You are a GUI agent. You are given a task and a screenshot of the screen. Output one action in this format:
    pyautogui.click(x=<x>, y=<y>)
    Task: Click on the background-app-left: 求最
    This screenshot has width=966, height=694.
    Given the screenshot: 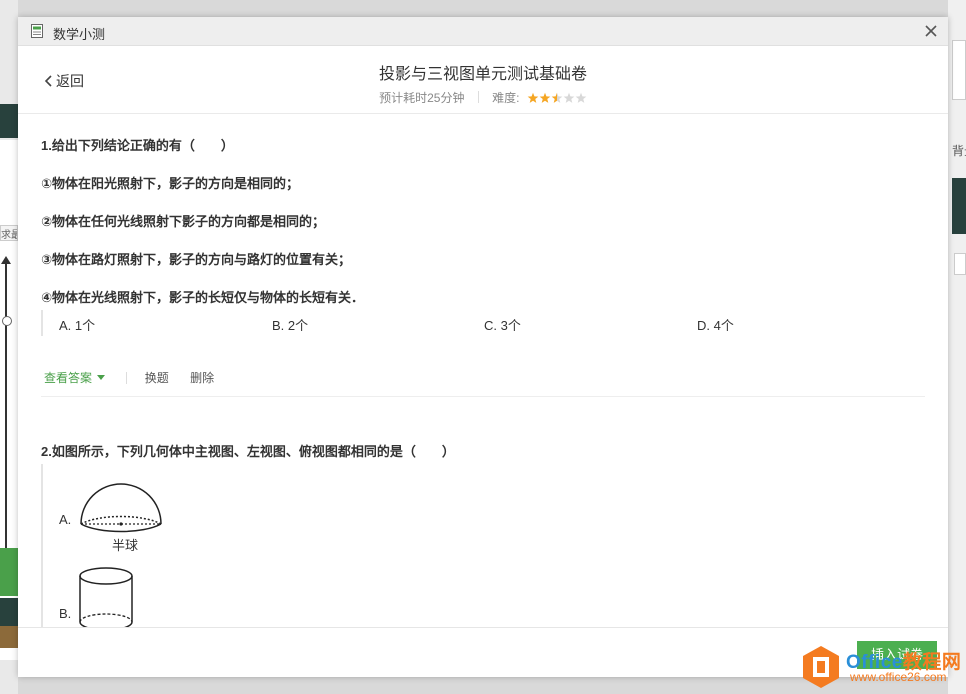 What is the action you would take?
    pyautogui.click(x=9, y=347)
    